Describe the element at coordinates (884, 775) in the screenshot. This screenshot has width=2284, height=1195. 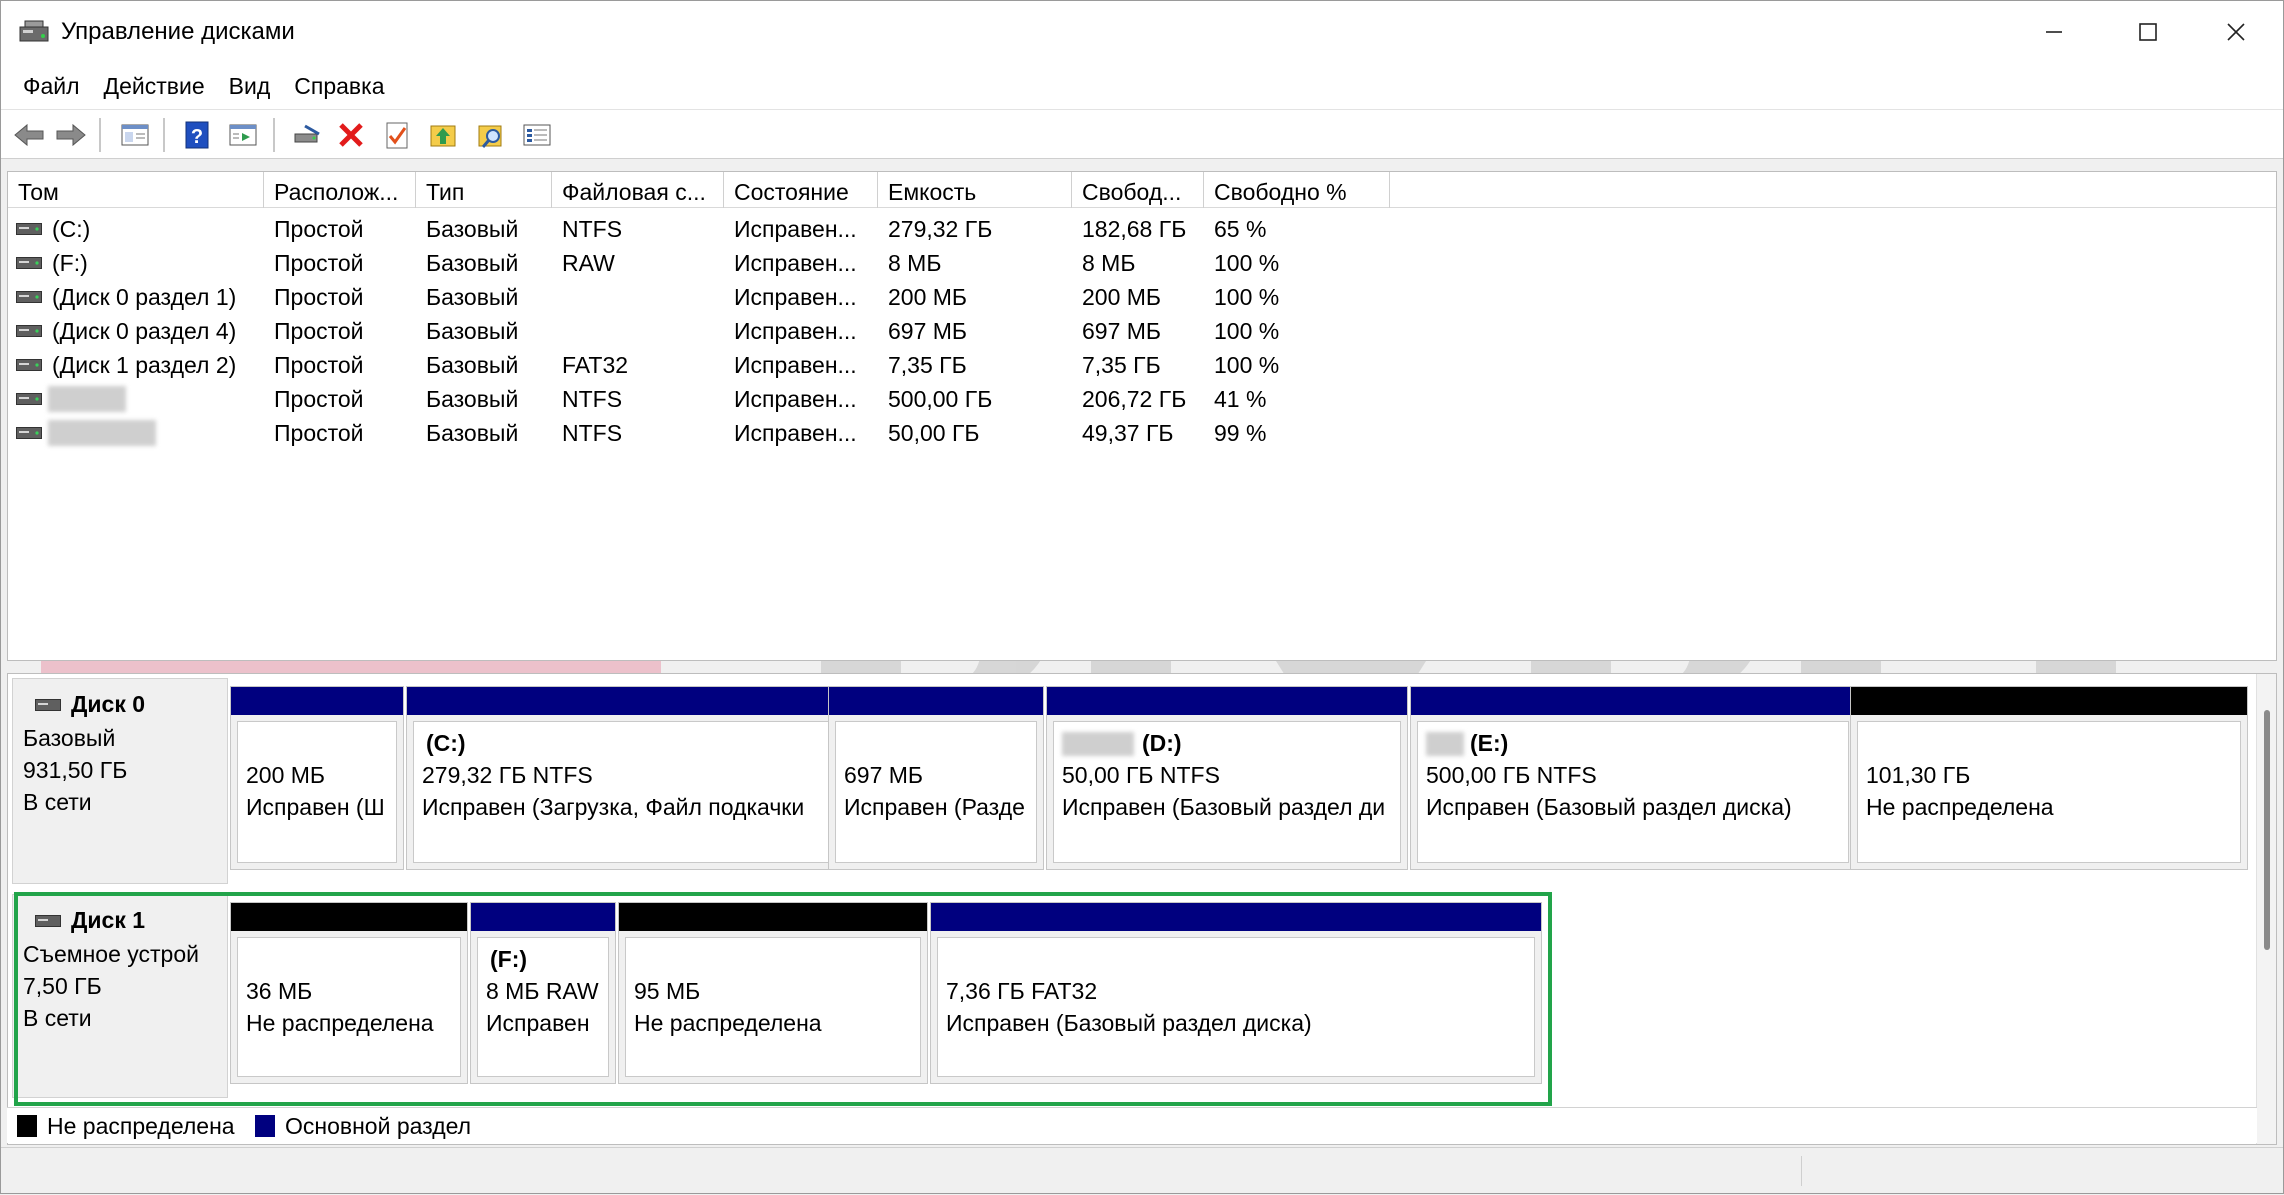
I see `partition-size: 697 МБ` at that location.